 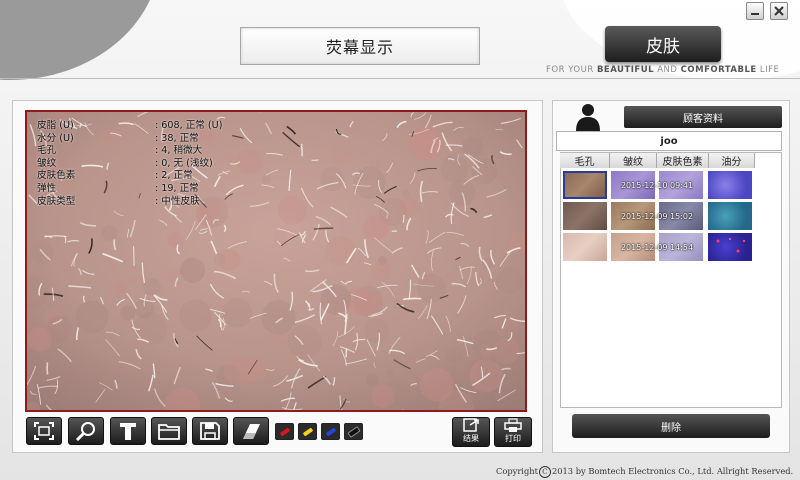 I want to click on close-icon, so click(x=779, y=11).